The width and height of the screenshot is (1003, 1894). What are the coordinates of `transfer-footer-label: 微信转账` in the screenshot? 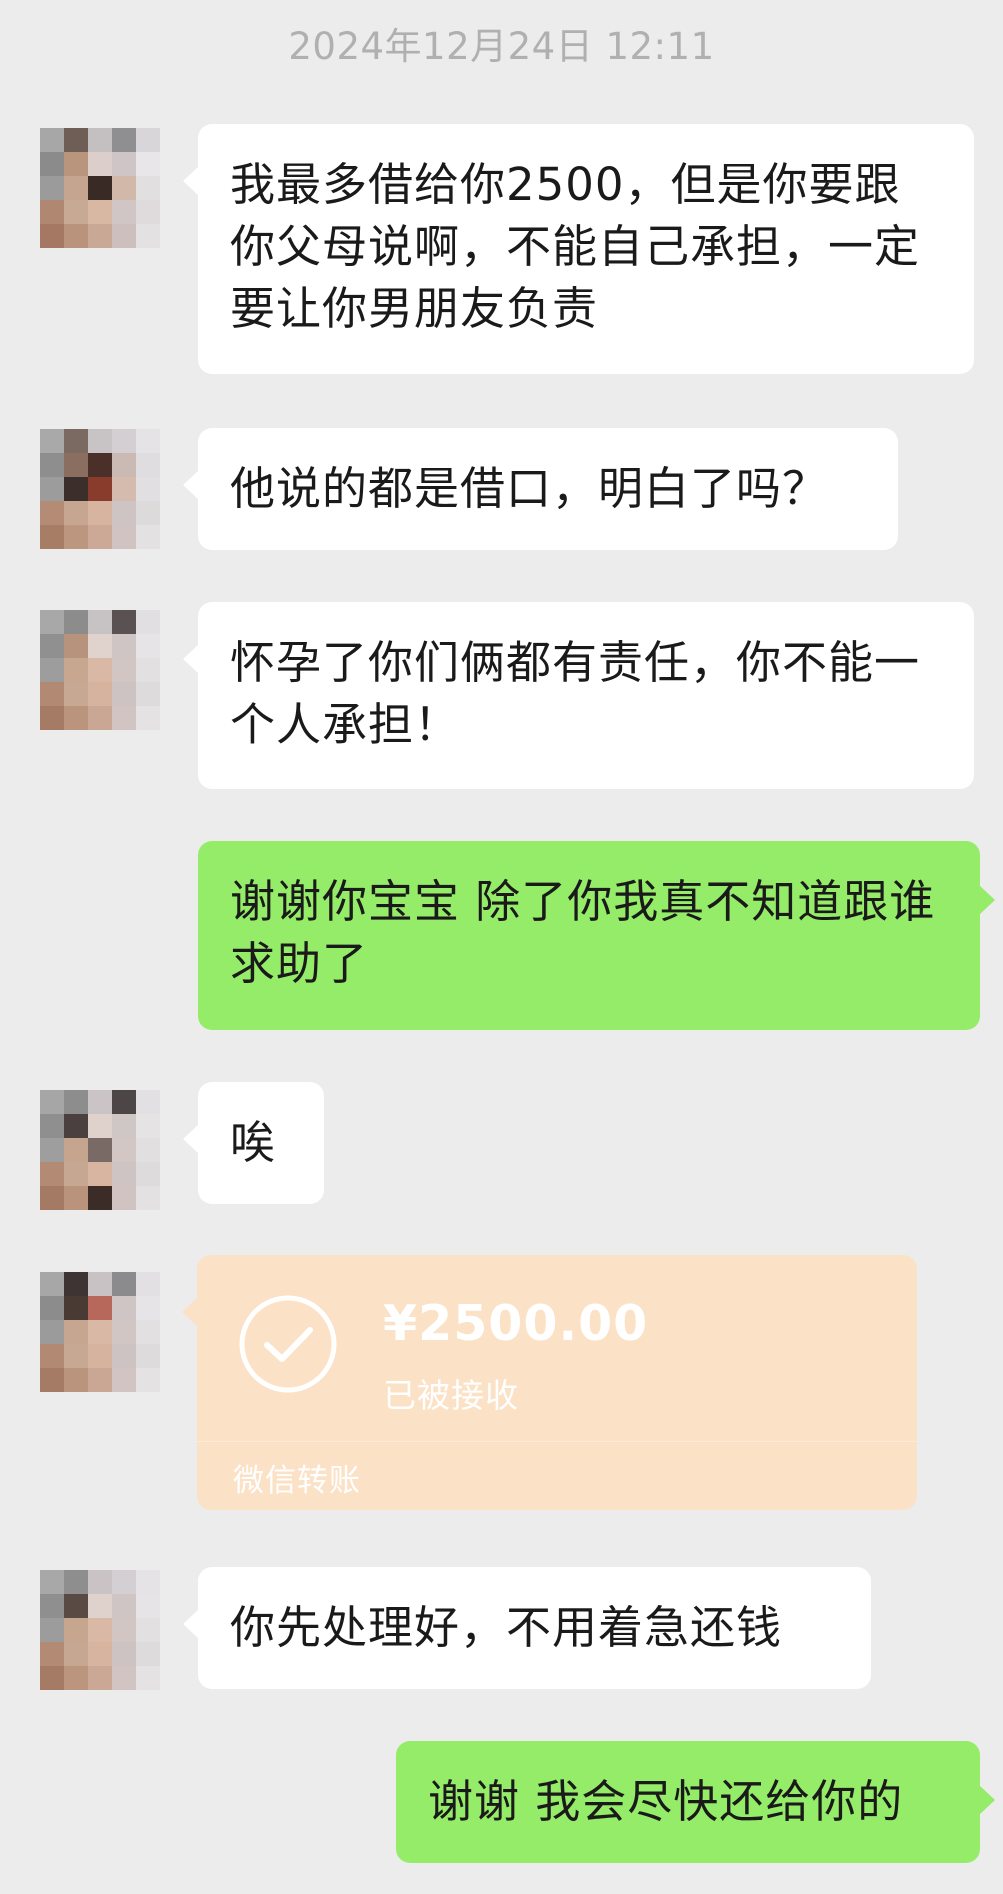 It's located at (297, 1481).